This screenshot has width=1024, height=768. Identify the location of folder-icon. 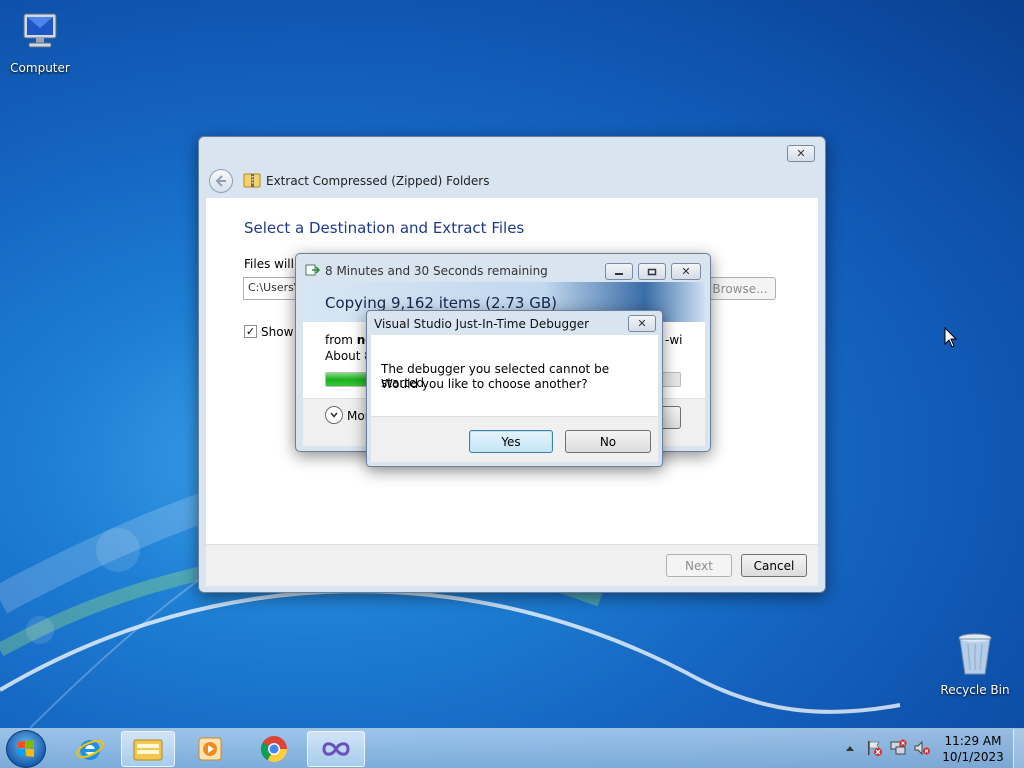
(148, 750).